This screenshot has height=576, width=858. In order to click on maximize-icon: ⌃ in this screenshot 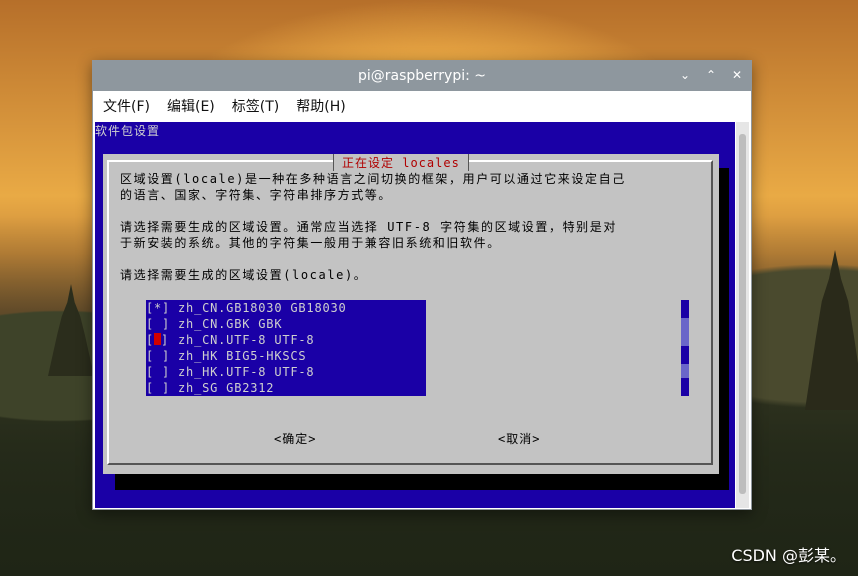, I will do `click(711, 75)`.